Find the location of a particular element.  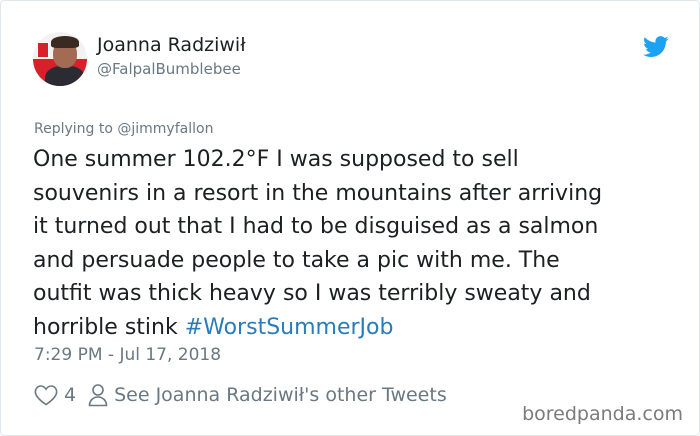

twitter-bird-icon is located at coordinates (656, 47).